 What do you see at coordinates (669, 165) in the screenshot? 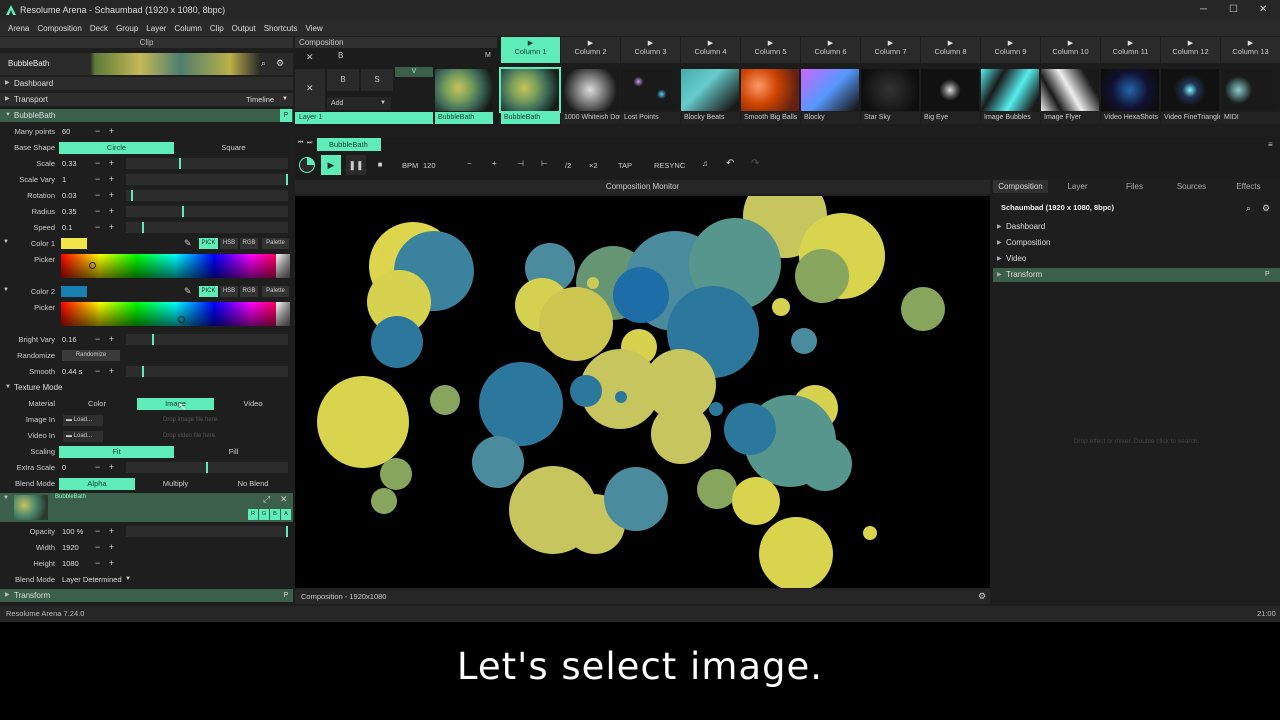
I see `resync-button: RESYNC` at bounding box center [669, 165].